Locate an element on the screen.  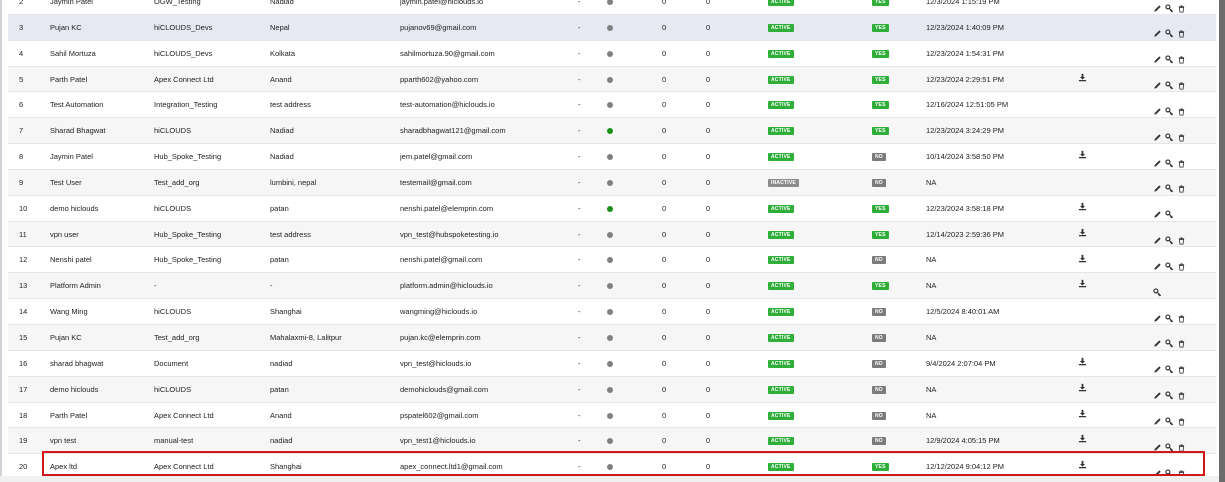
scrollbar is located at coordinates (1222, 241).